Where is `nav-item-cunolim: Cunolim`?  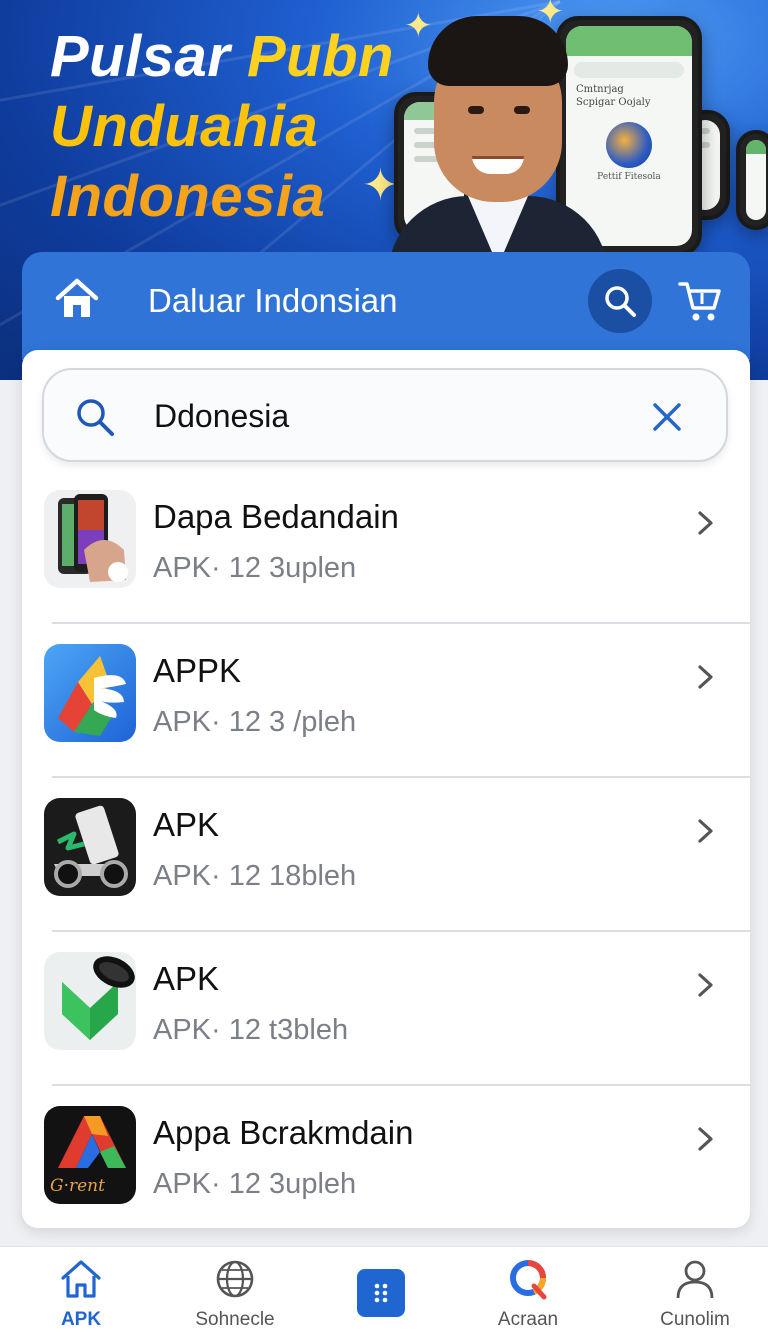
nav-item-cunolim: Cunolim is located at coordinates (695, 1299).